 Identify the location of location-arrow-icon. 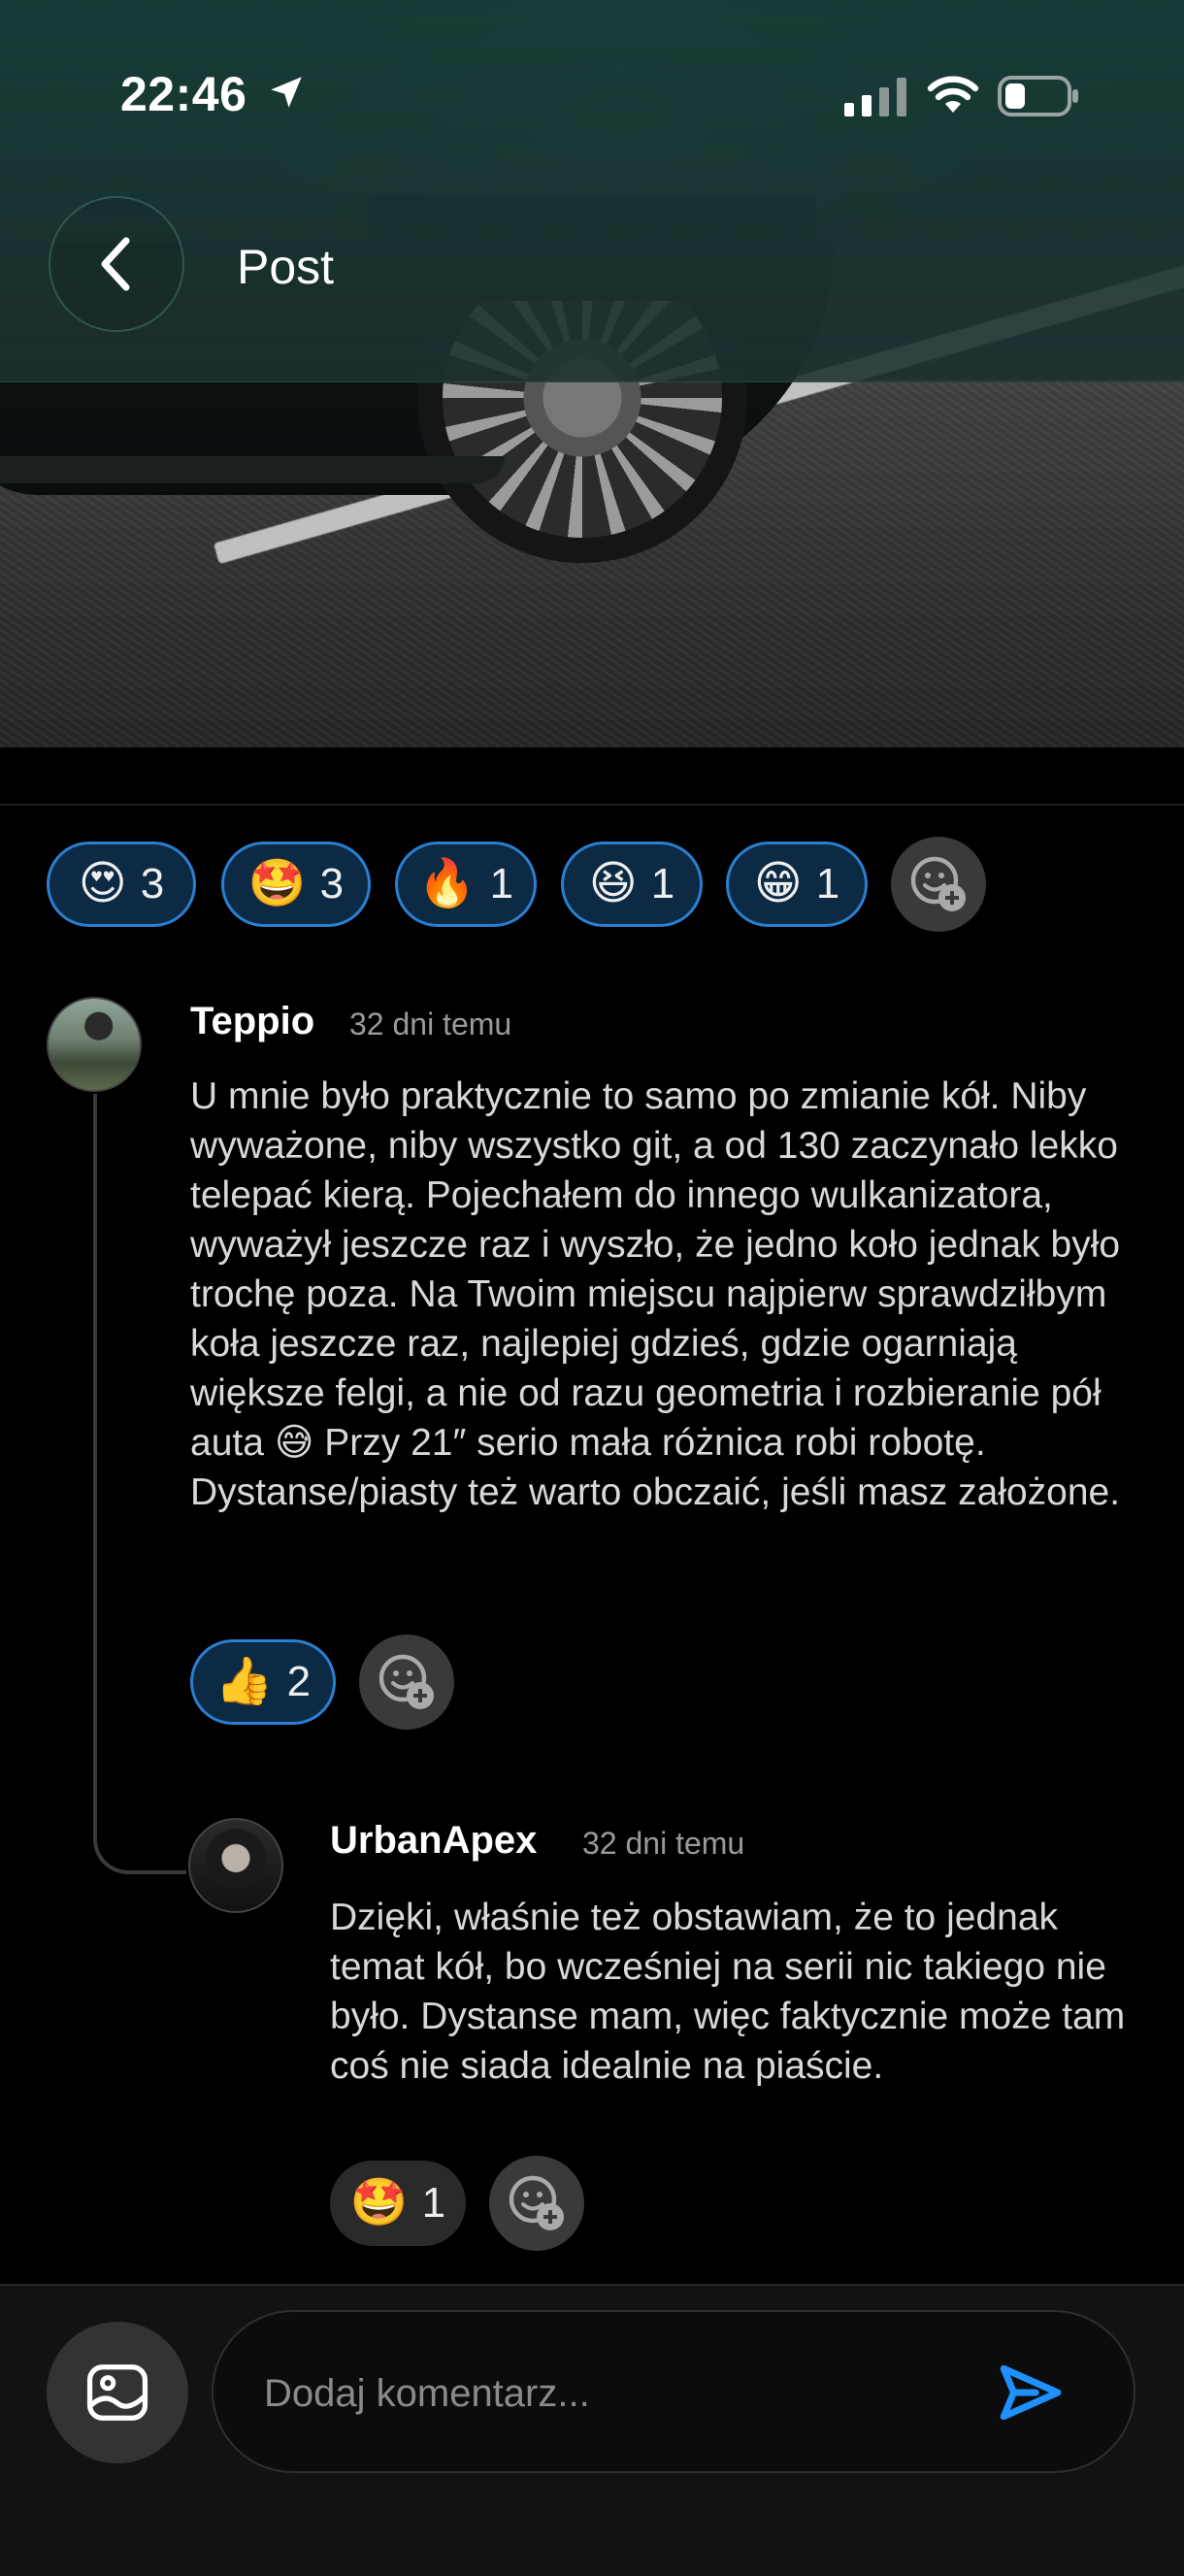
(286, 92).